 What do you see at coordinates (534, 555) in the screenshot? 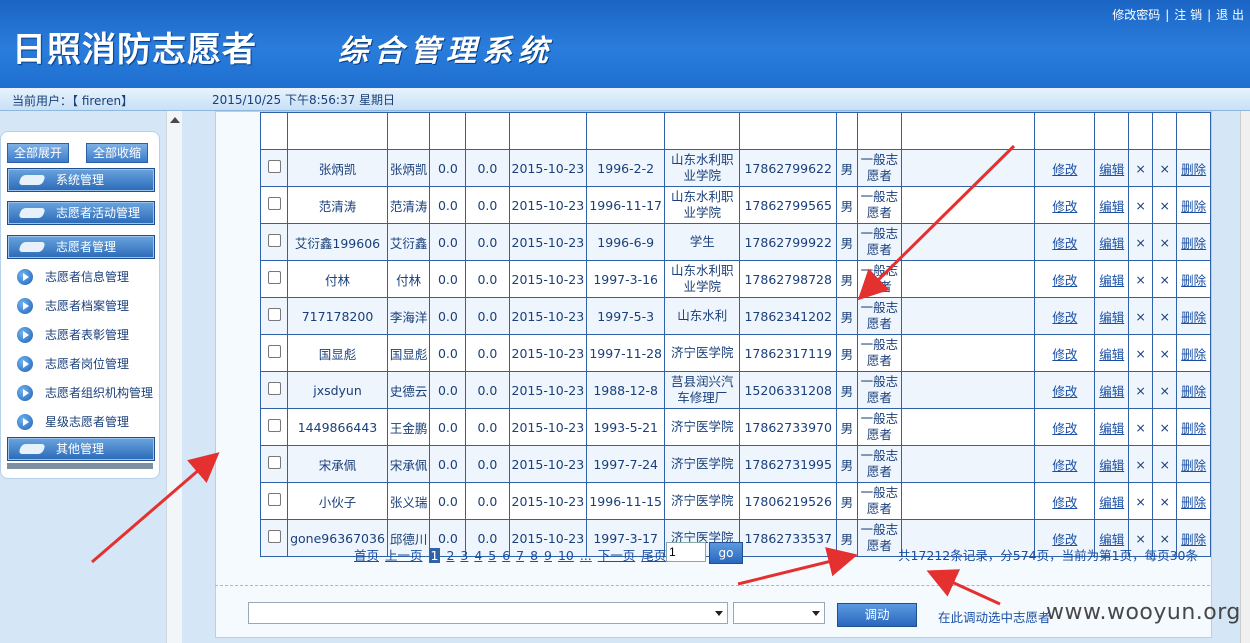
I see `page-link: 8` at bounding box center [534, 555].